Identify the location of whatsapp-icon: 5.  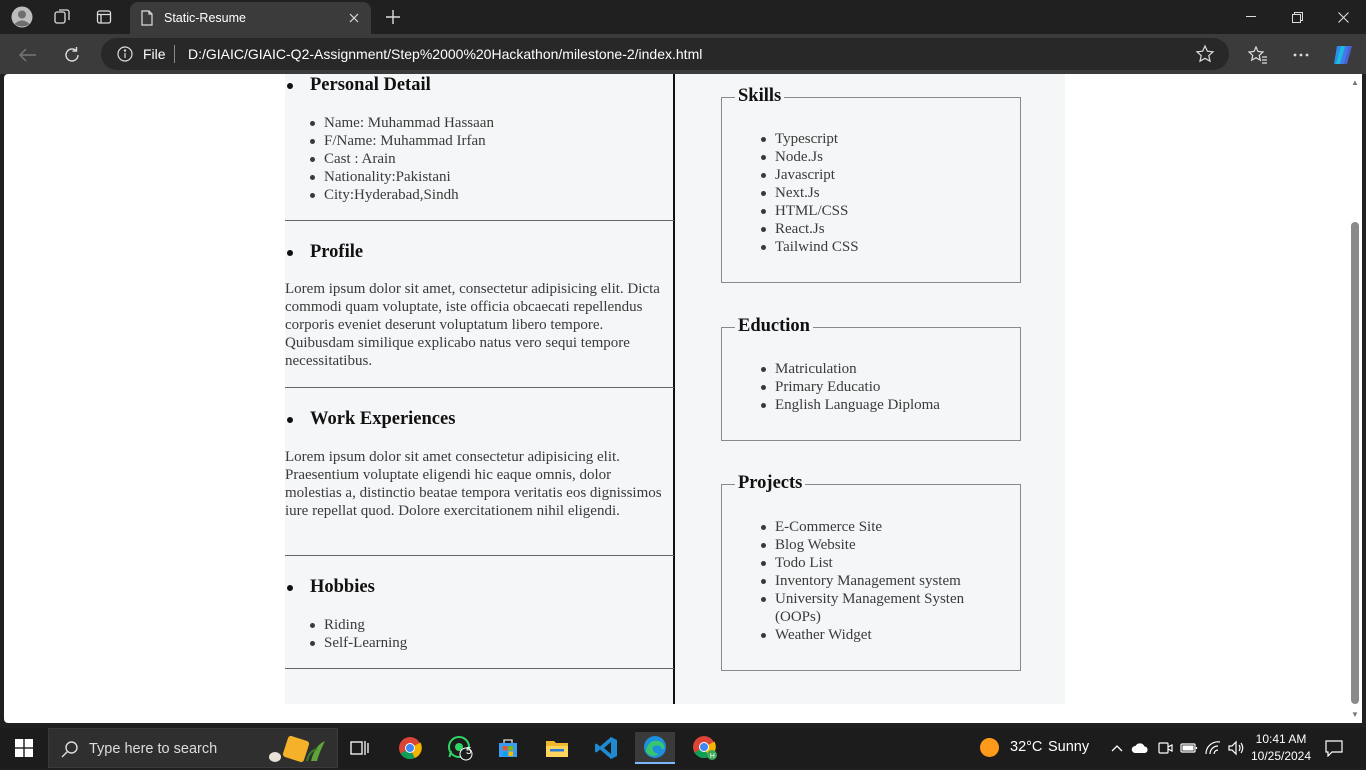
(460, 748).